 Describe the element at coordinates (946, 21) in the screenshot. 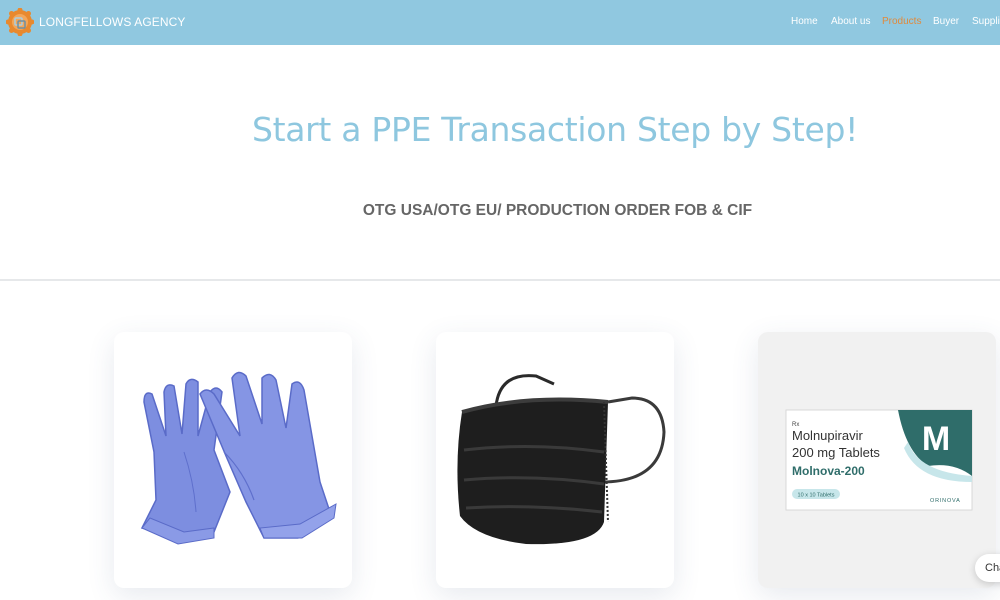

I see `nav-buyer: Buyer` at that location.